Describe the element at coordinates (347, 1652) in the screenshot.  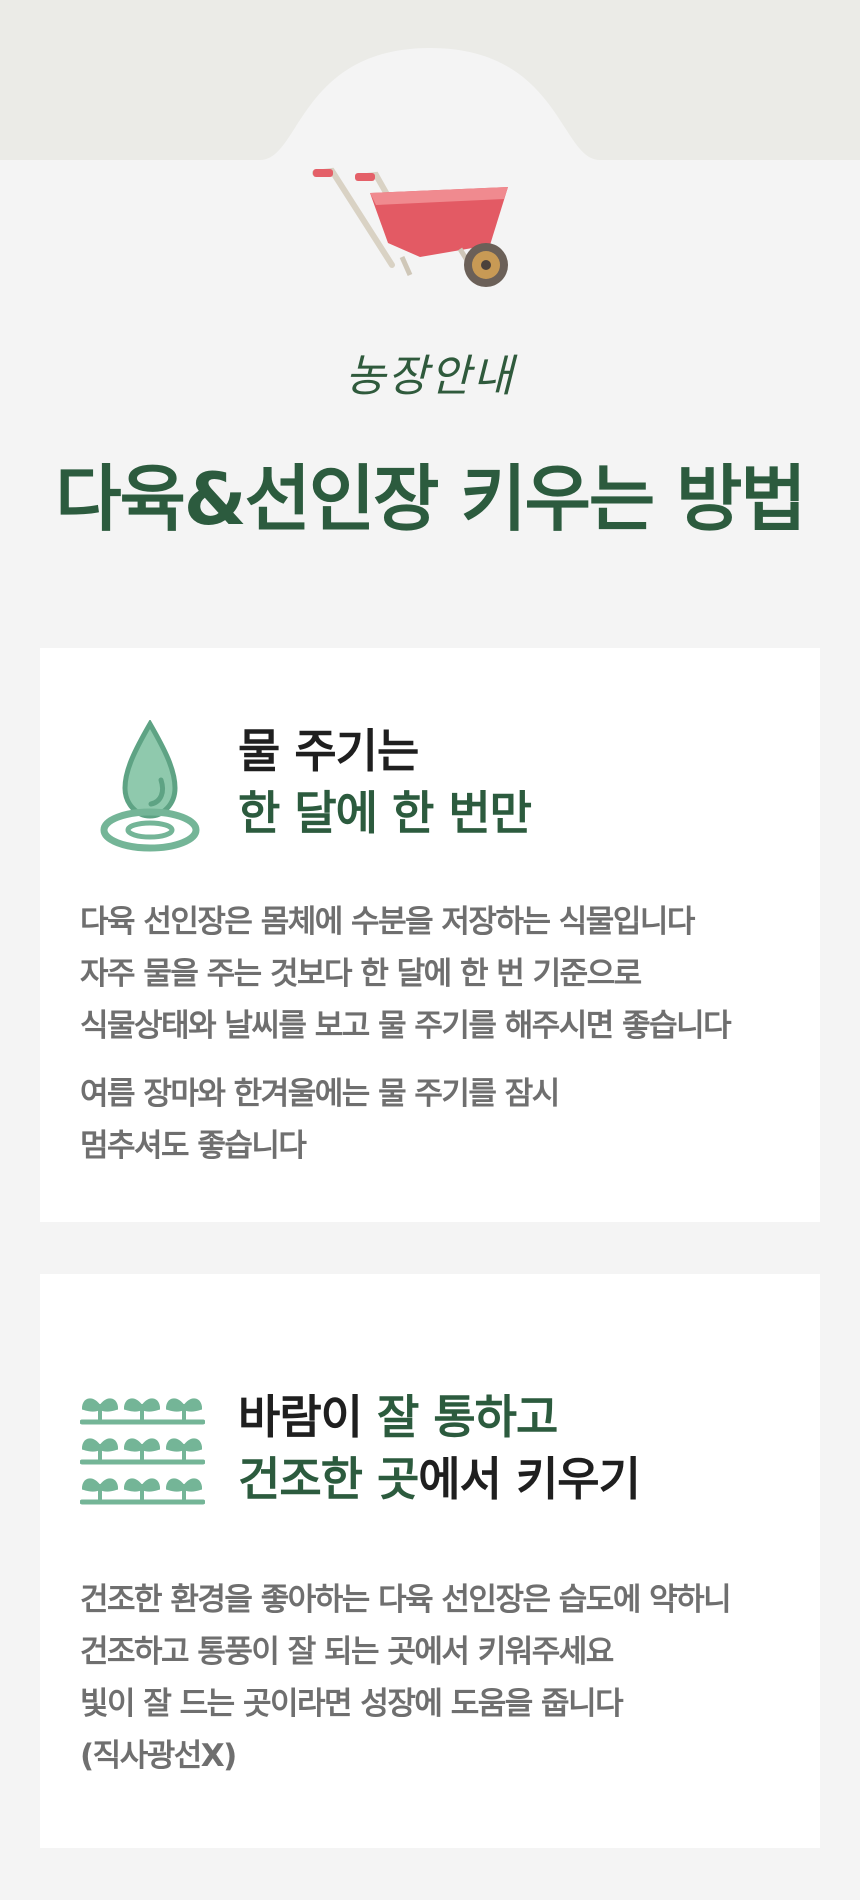
I see `ventilation-text-line: 건조하고 통풍이 잘 되는 곳에서 키워주세요` at that location.